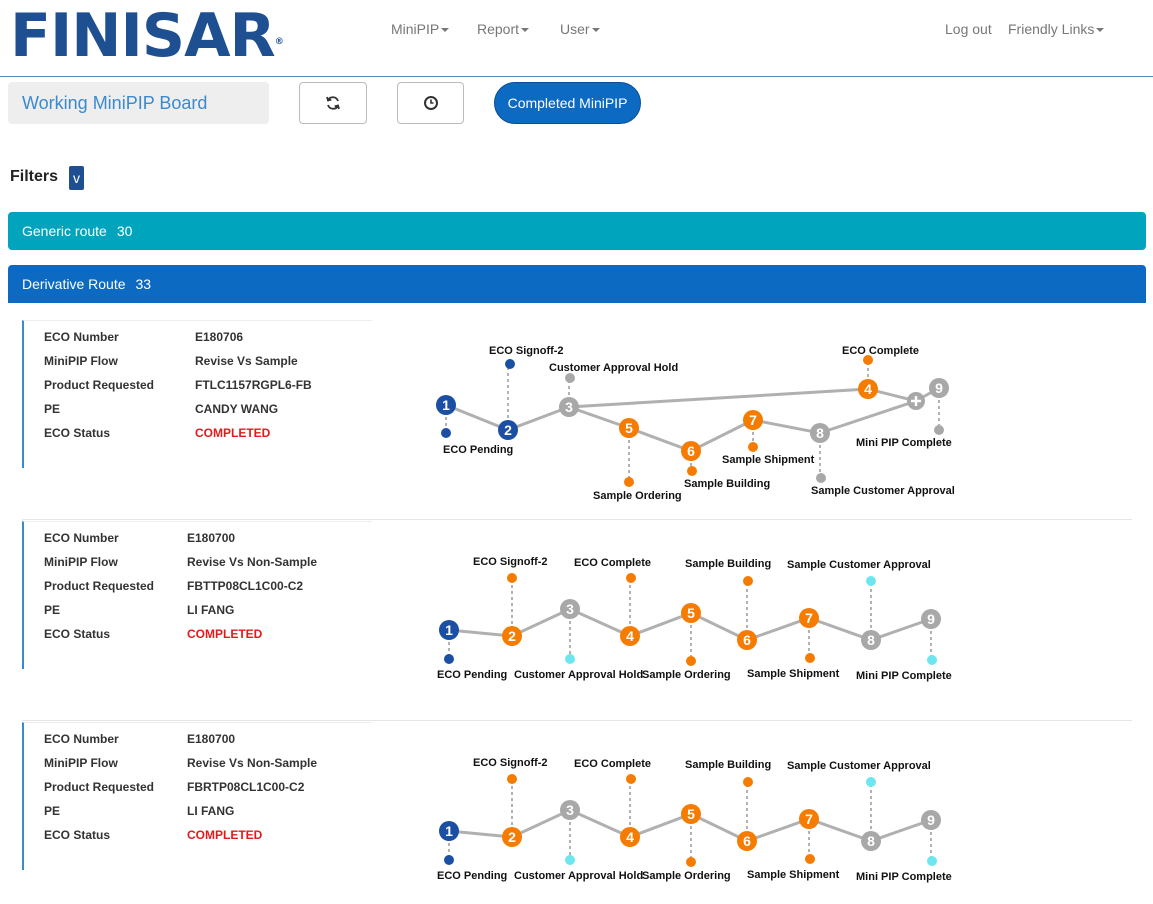 The height and width of the screenshot is (904, 1153). Describe the element at coordinates (691, 814) in the screenshot. I see `svg-text: 5` at that location.